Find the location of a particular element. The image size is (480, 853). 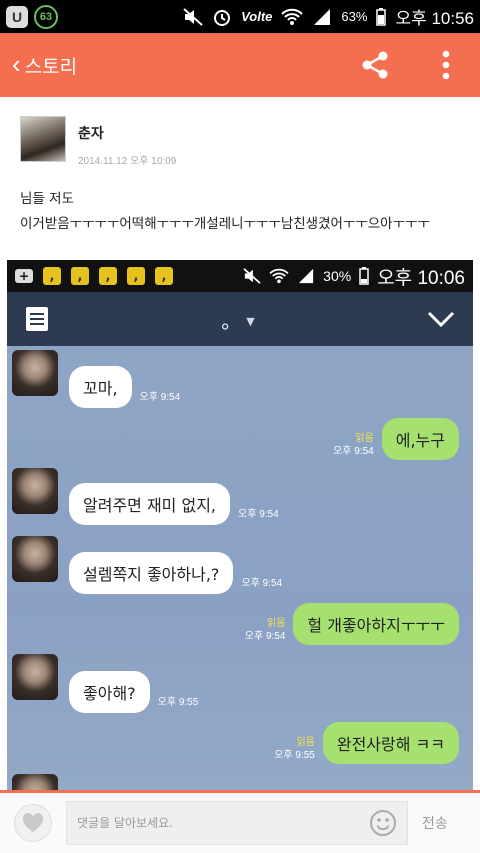

heart-icon is located at coordinates (33, 822).